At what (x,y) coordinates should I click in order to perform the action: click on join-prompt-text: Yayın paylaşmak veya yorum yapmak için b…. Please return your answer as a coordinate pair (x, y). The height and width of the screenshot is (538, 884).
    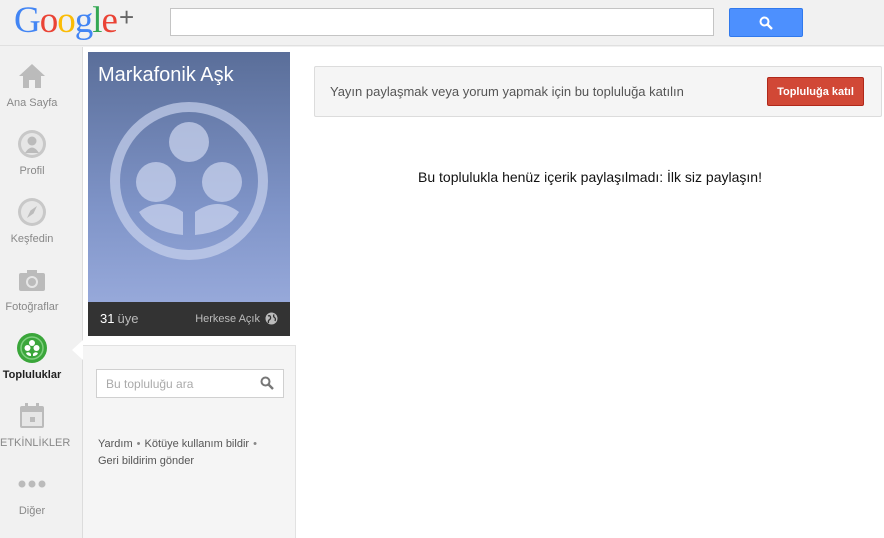
    Looking at the image, I should click on (507, 91).